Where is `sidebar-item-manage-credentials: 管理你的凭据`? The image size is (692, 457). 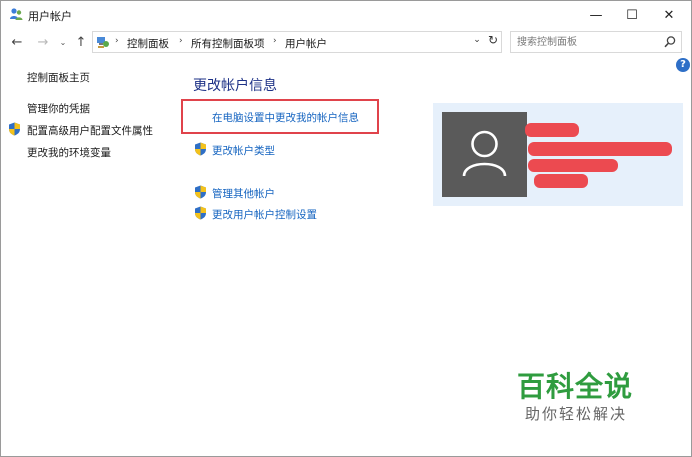 sidebar-item-manage-credentials: 管理你的凭据 is located at coordinates (58, 108).